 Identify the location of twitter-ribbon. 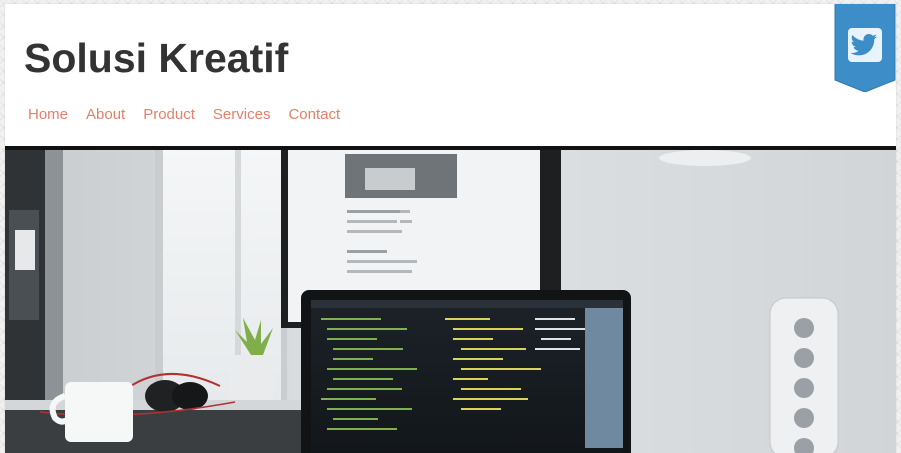
(865, 48).